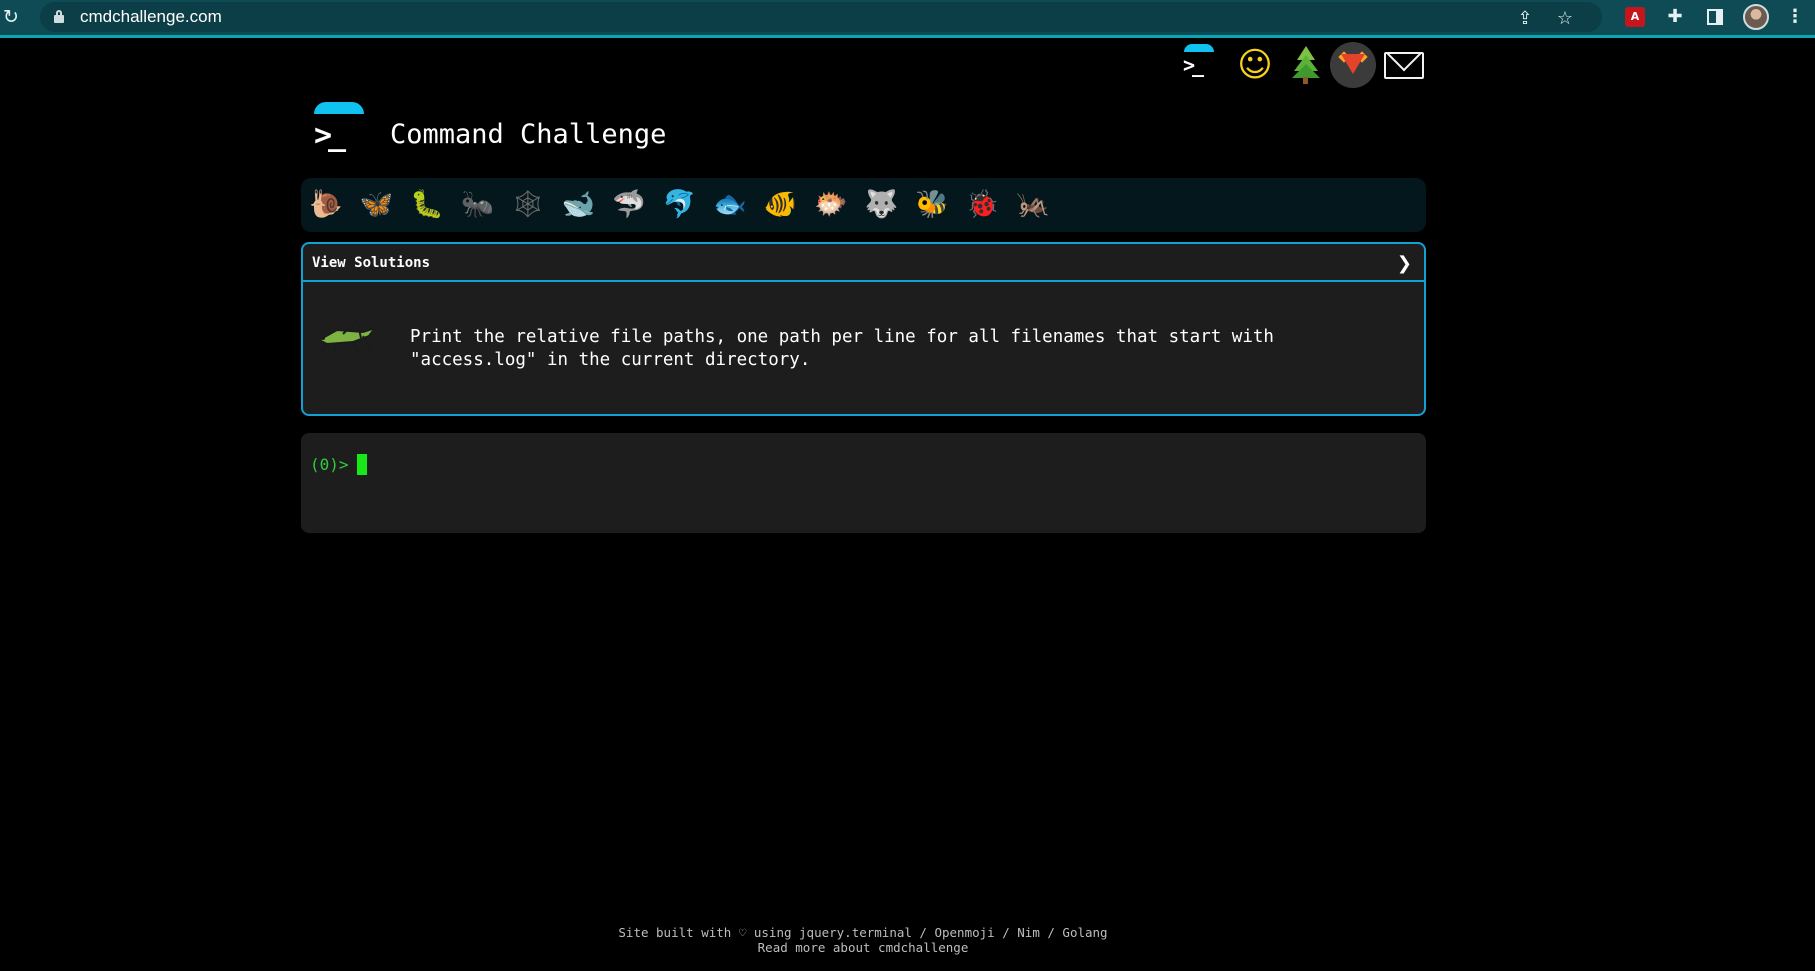 The height and width of the screenshot is (971, 1815). What do you see at coordinates (1635, 17) in the screenshot?
I see `pdf-extension-icon: A` at bounding box center [1635, 17].